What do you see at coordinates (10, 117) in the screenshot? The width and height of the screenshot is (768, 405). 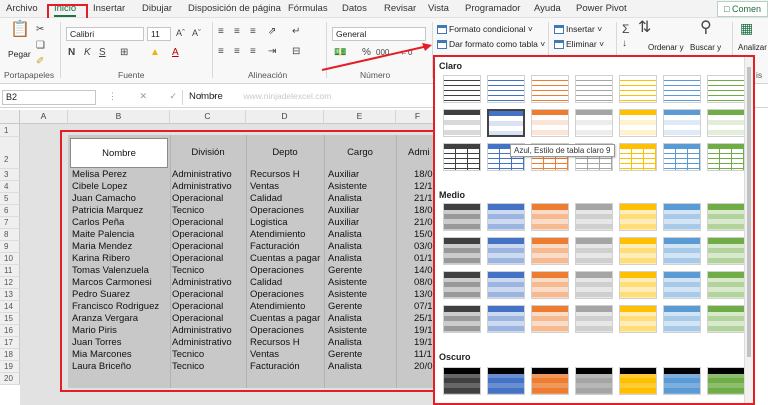 I see `select-all-corner` at bounding box center [10, 117].